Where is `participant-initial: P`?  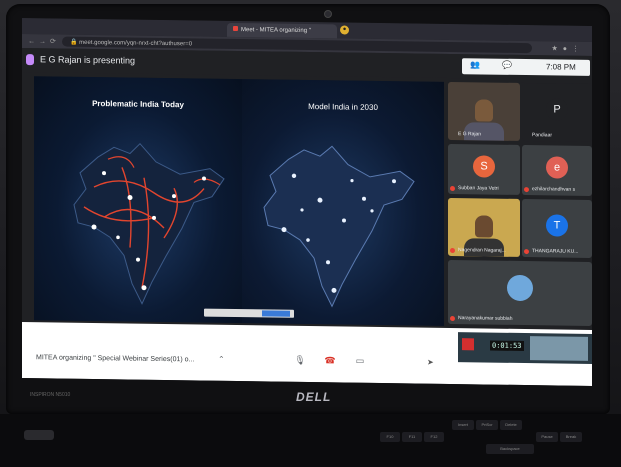 participant-initial: P is located at coordinates (557, 109).